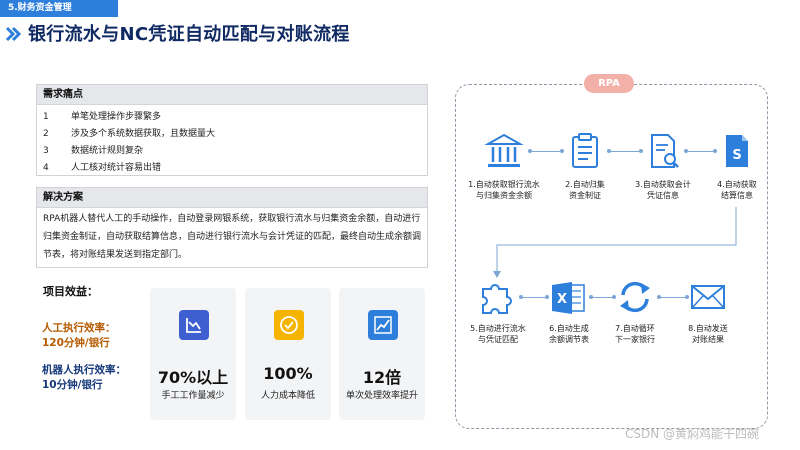 This screenshot has width=800, height=450. I want to click on item-text: 涉及多个系统数据获取，且数据量大, so click(143, 134).